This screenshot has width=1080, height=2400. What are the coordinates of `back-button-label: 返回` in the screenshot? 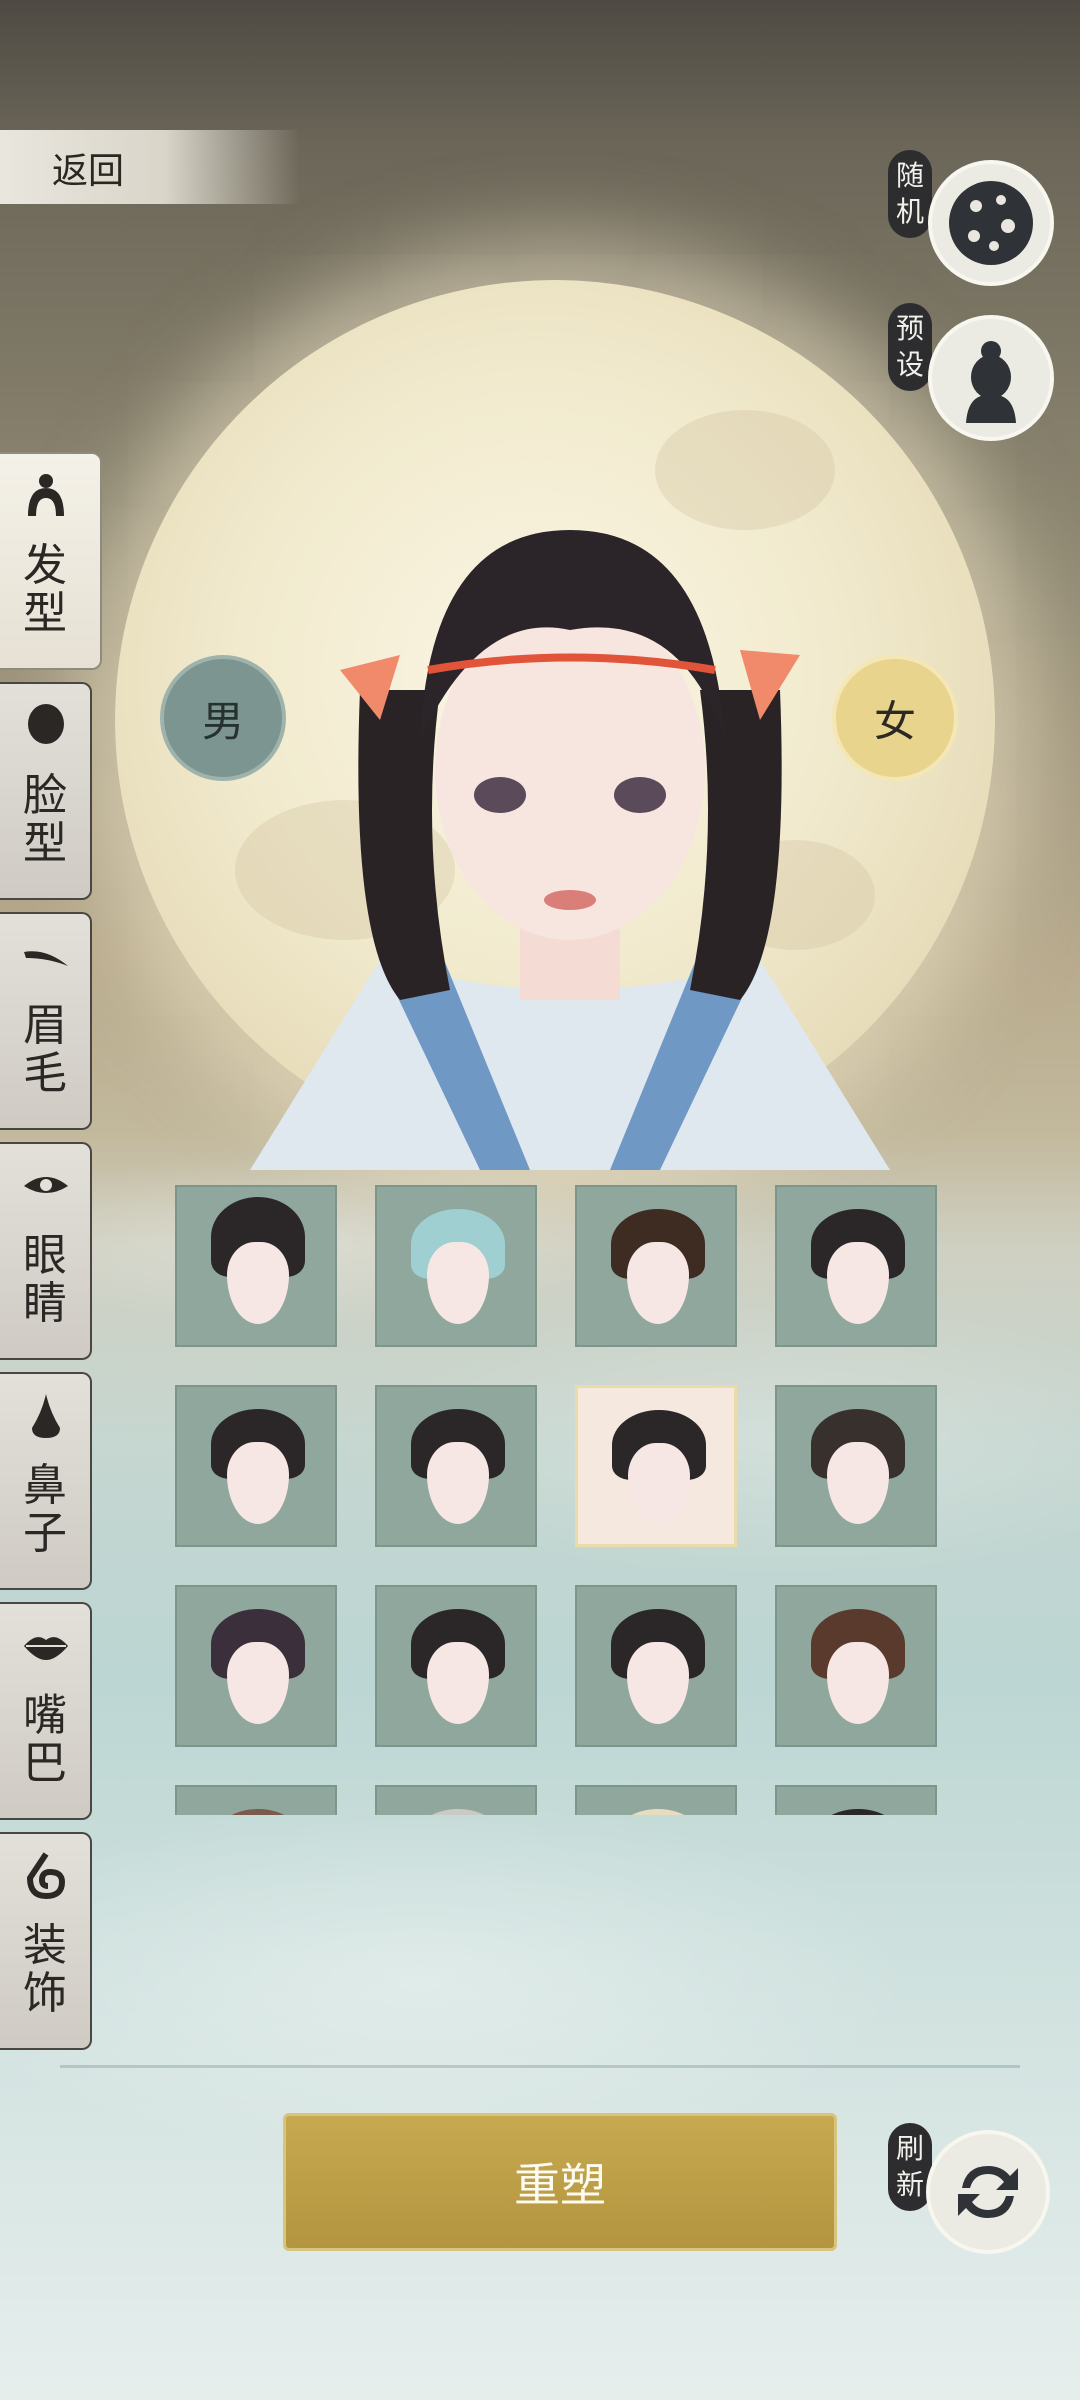 It's located at (88, 171).